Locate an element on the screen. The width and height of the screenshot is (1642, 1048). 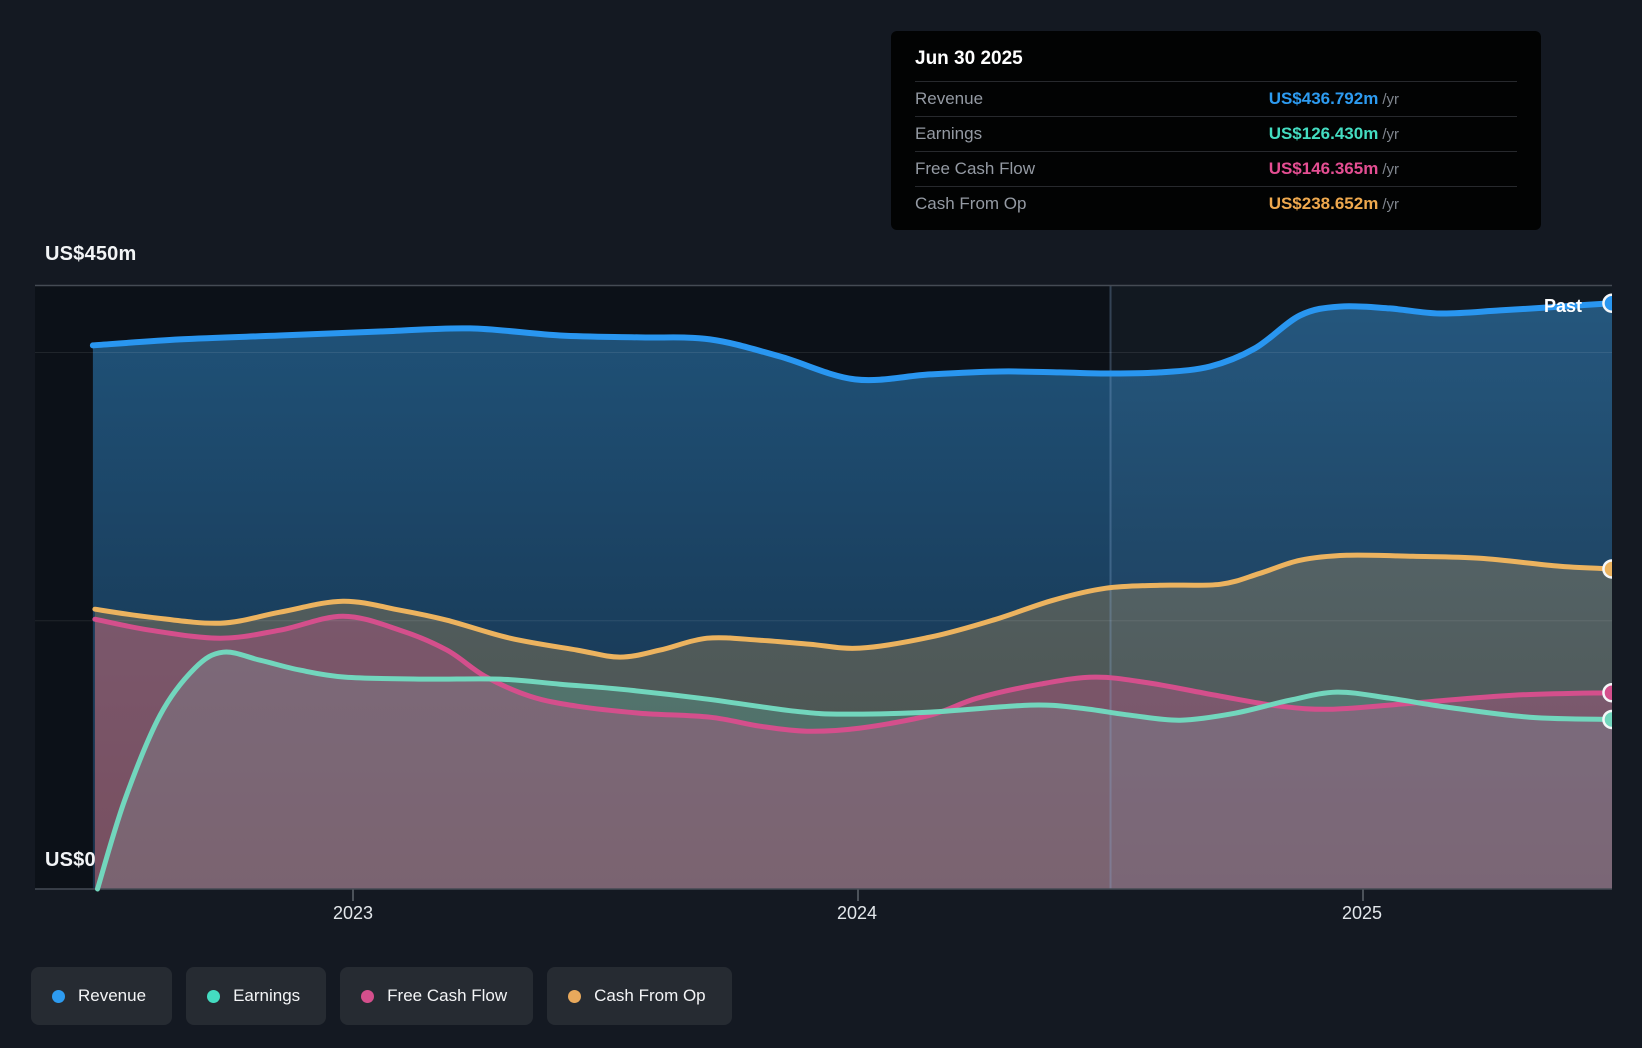
tooltip-value-group: US$126.430m/yr is located at coordinates (1334, 134).